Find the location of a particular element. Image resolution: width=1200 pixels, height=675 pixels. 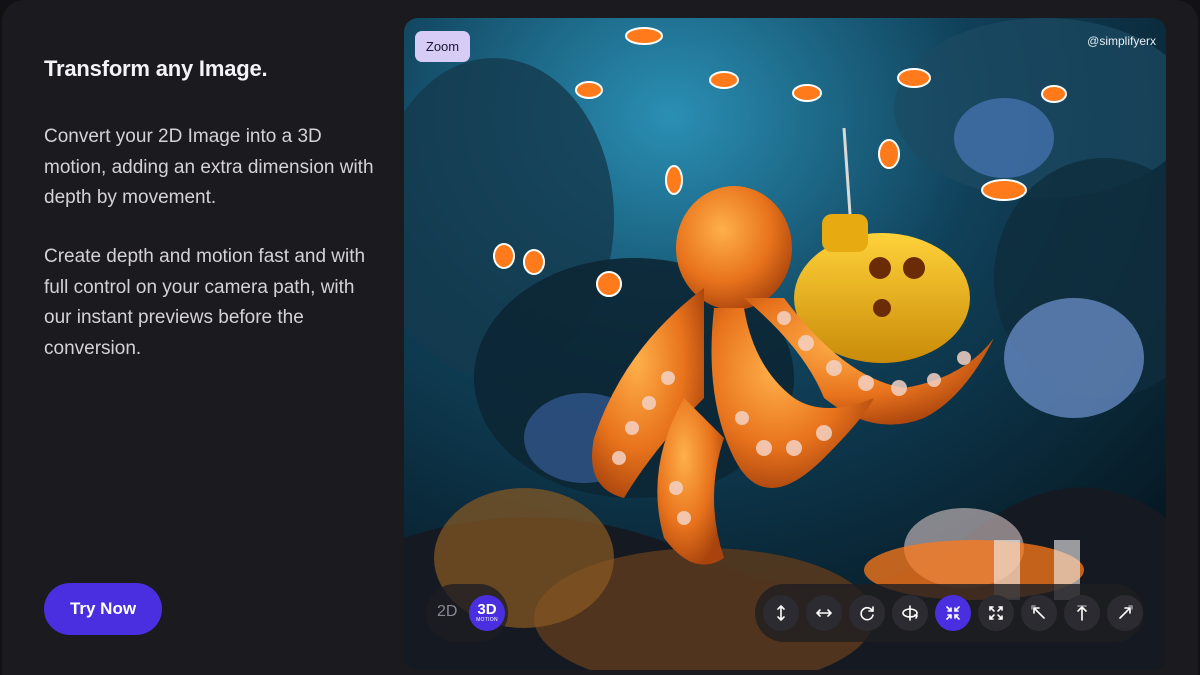

arrow-up-button is located at coordinates (1082, 613).